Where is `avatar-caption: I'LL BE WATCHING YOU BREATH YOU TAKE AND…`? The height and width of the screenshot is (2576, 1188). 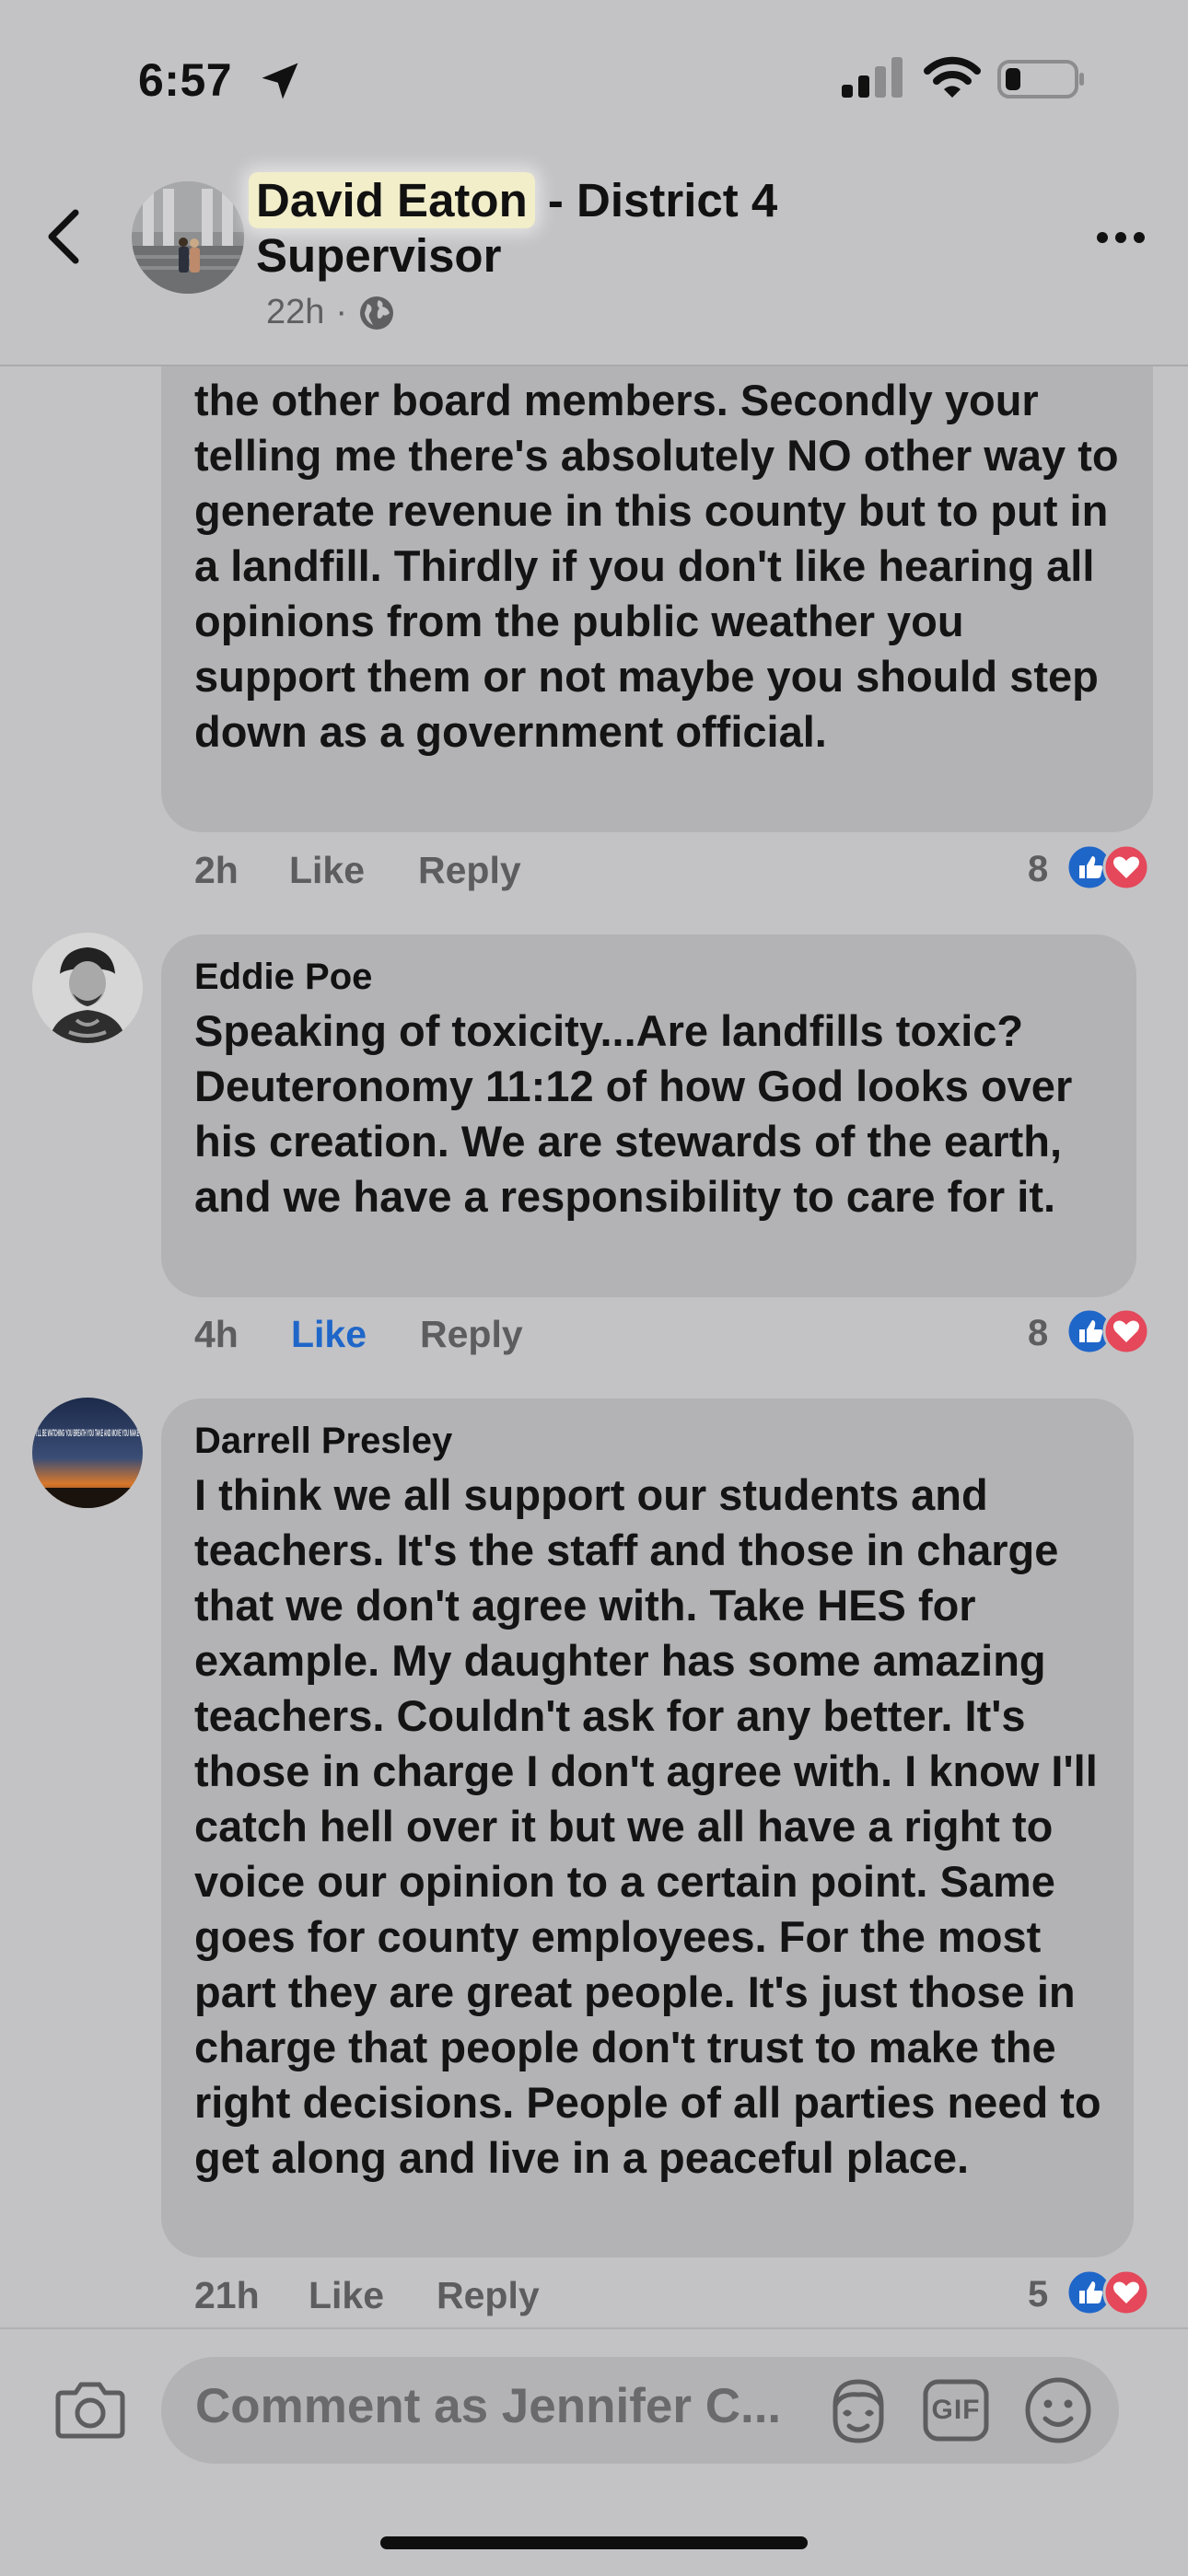
avatar-caption: I'LL BE WATCHING YOU BREATH YOU TAKE AND… is located at coordinates (87, 1433).